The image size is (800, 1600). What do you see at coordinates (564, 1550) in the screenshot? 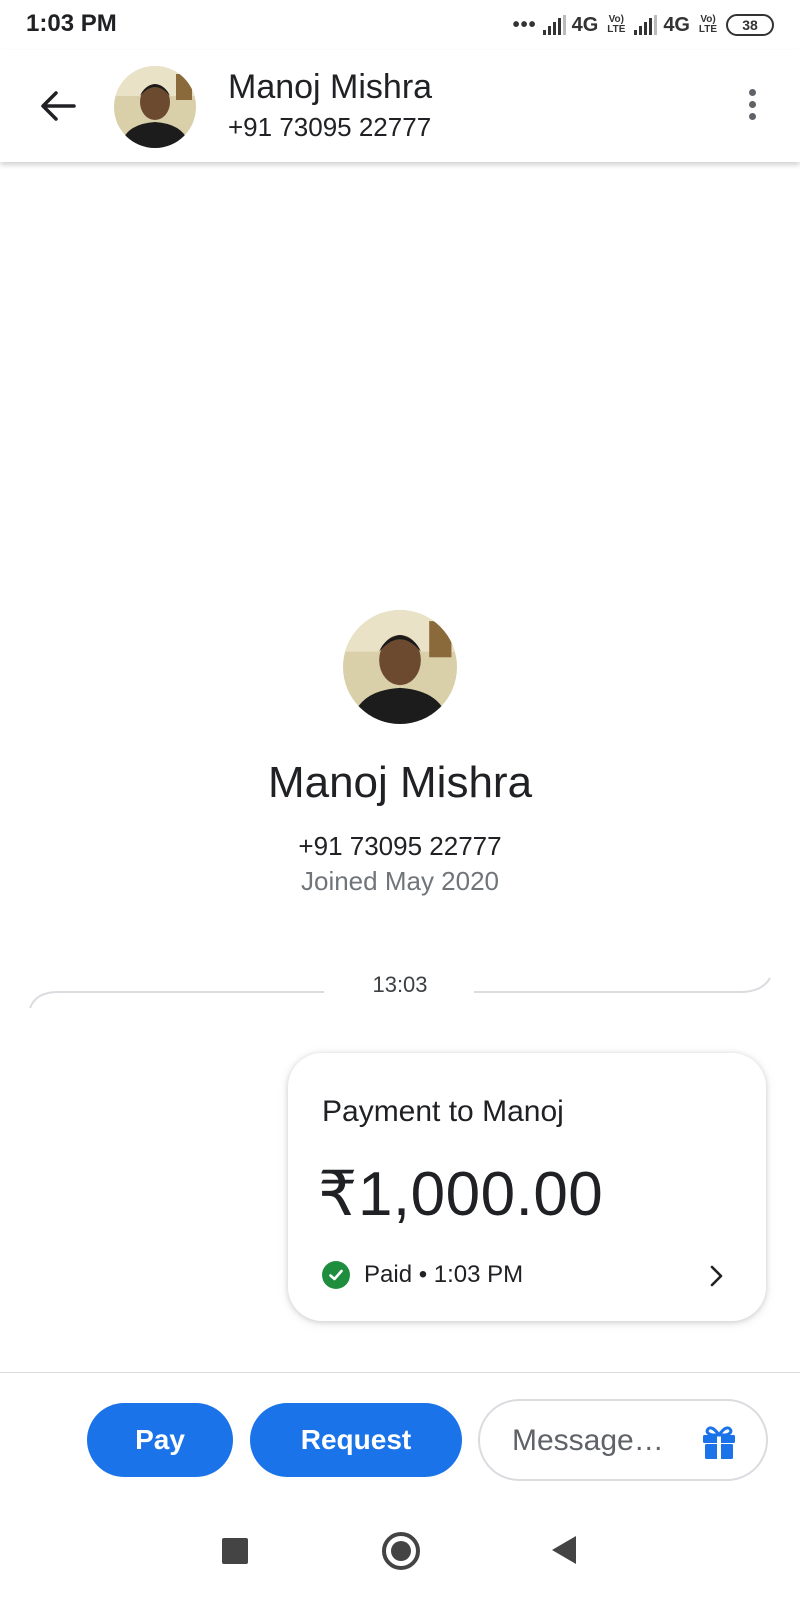
I see `triangle-back-icon` at bounding box center [564, 1550].